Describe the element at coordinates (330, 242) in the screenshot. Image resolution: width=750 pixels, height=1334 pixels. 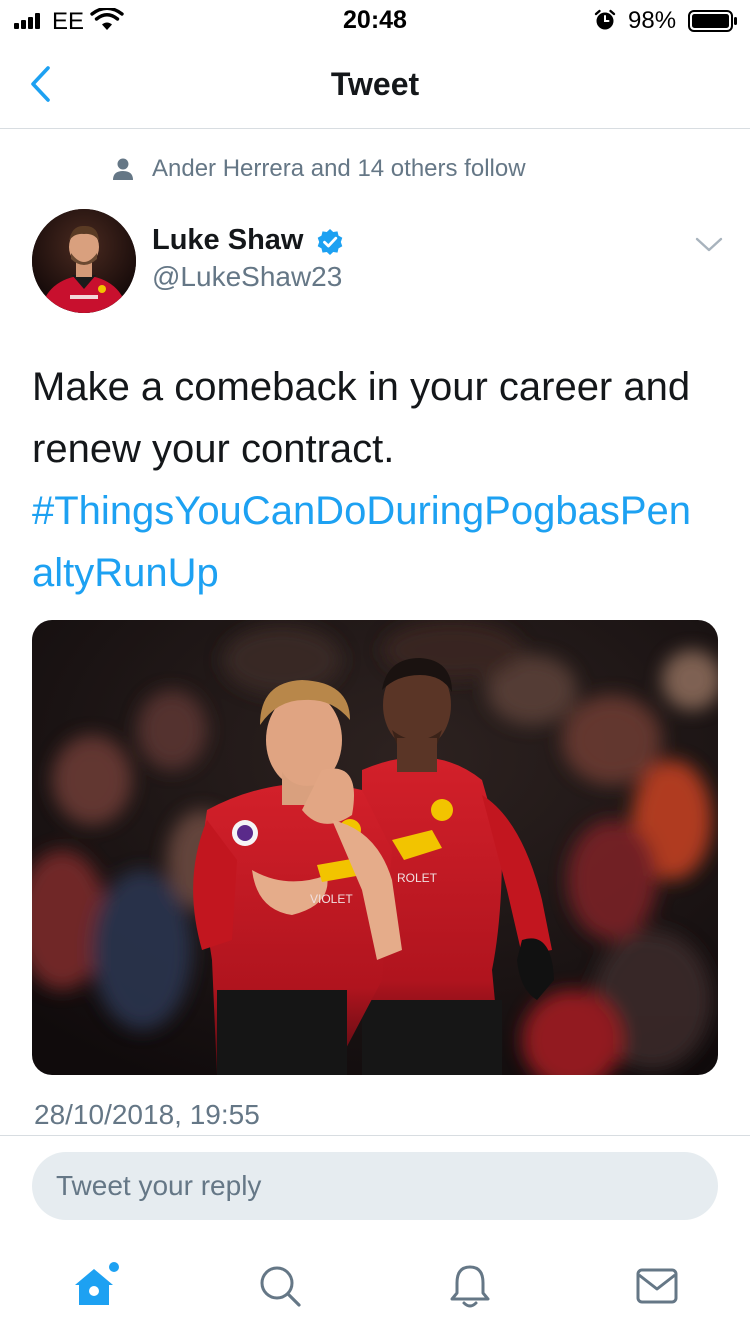
I see `verified-badge-icon` at that location.